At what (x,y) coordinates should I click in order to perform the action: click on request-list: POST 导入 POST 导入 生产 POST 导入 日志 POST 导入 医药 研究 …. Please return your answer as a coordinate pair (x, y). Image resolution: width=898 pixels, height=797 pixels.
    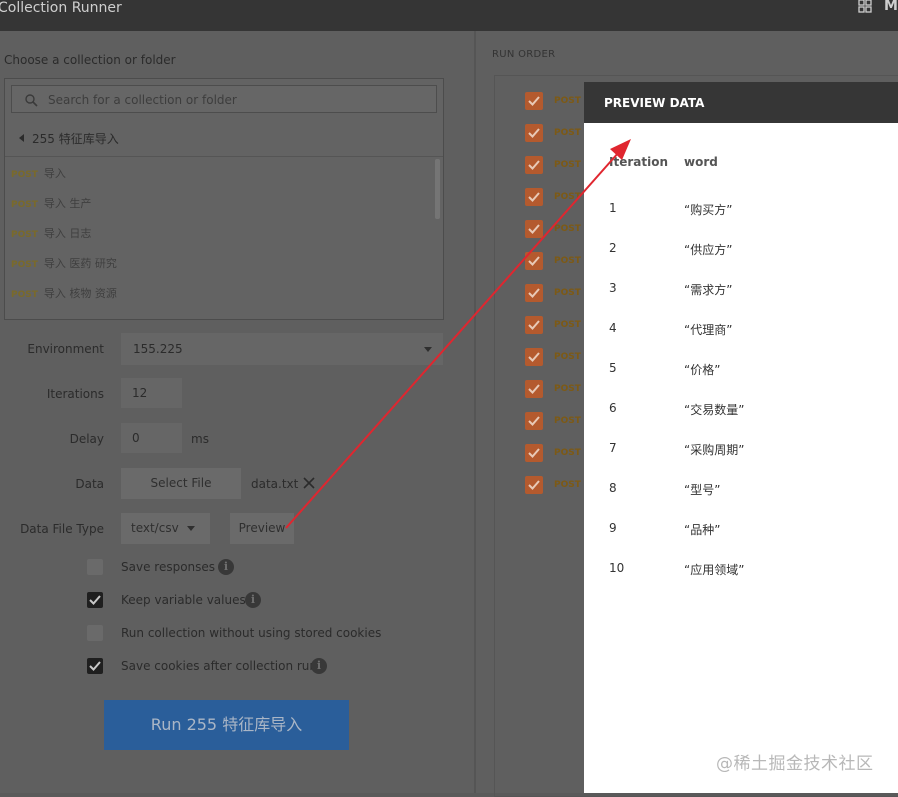
    Looking at the image, I should click on (219, 238).